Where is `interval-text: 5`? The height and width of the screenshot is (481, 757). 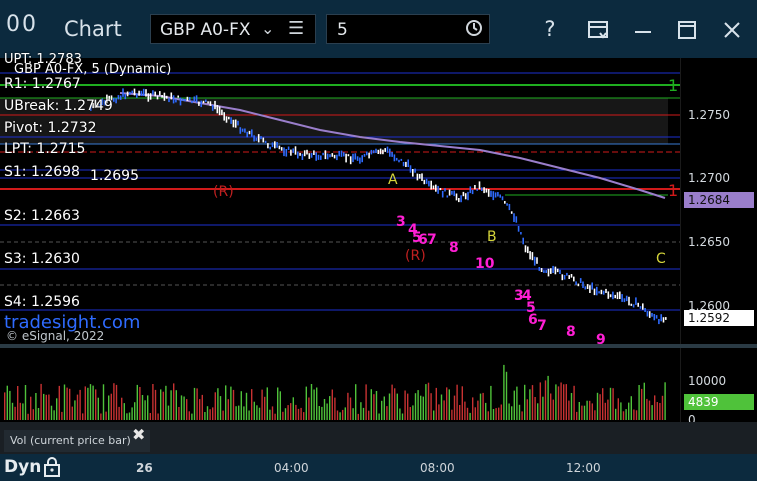 interval-text: 5 is located at coordinates (342, 30).